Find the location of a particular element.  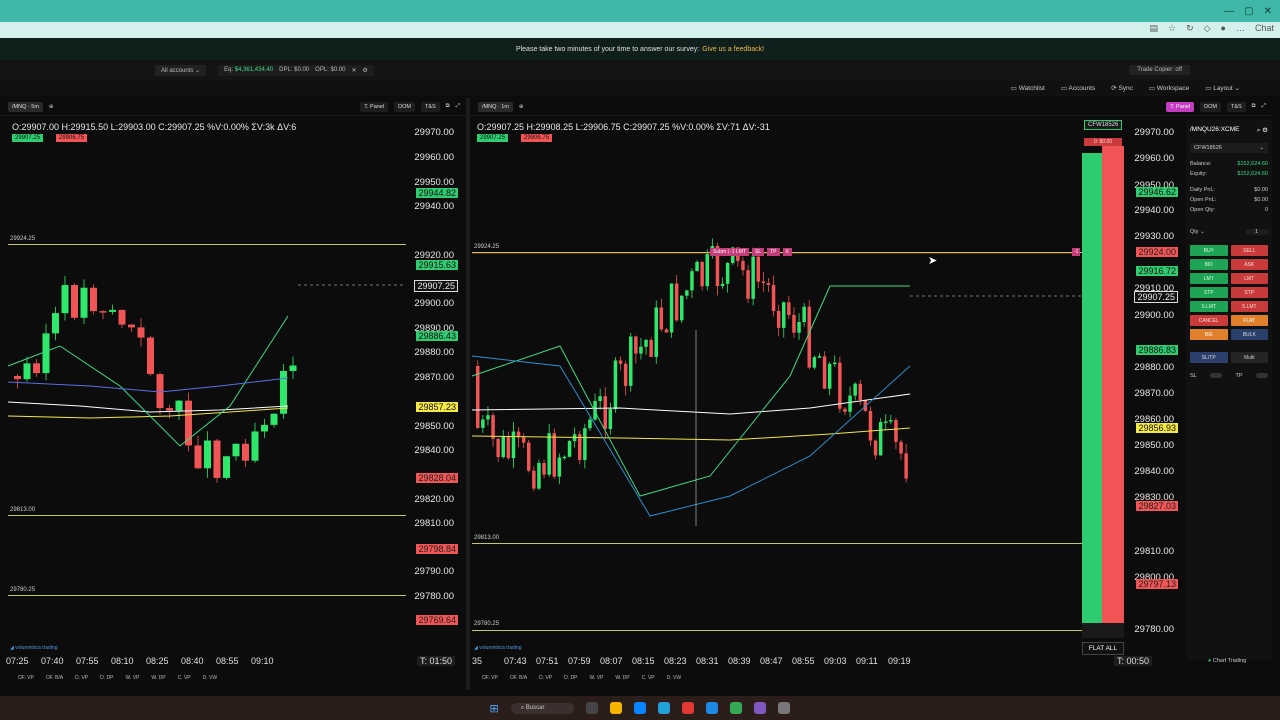

tp-toggle is located at coordinates (1261, 375).